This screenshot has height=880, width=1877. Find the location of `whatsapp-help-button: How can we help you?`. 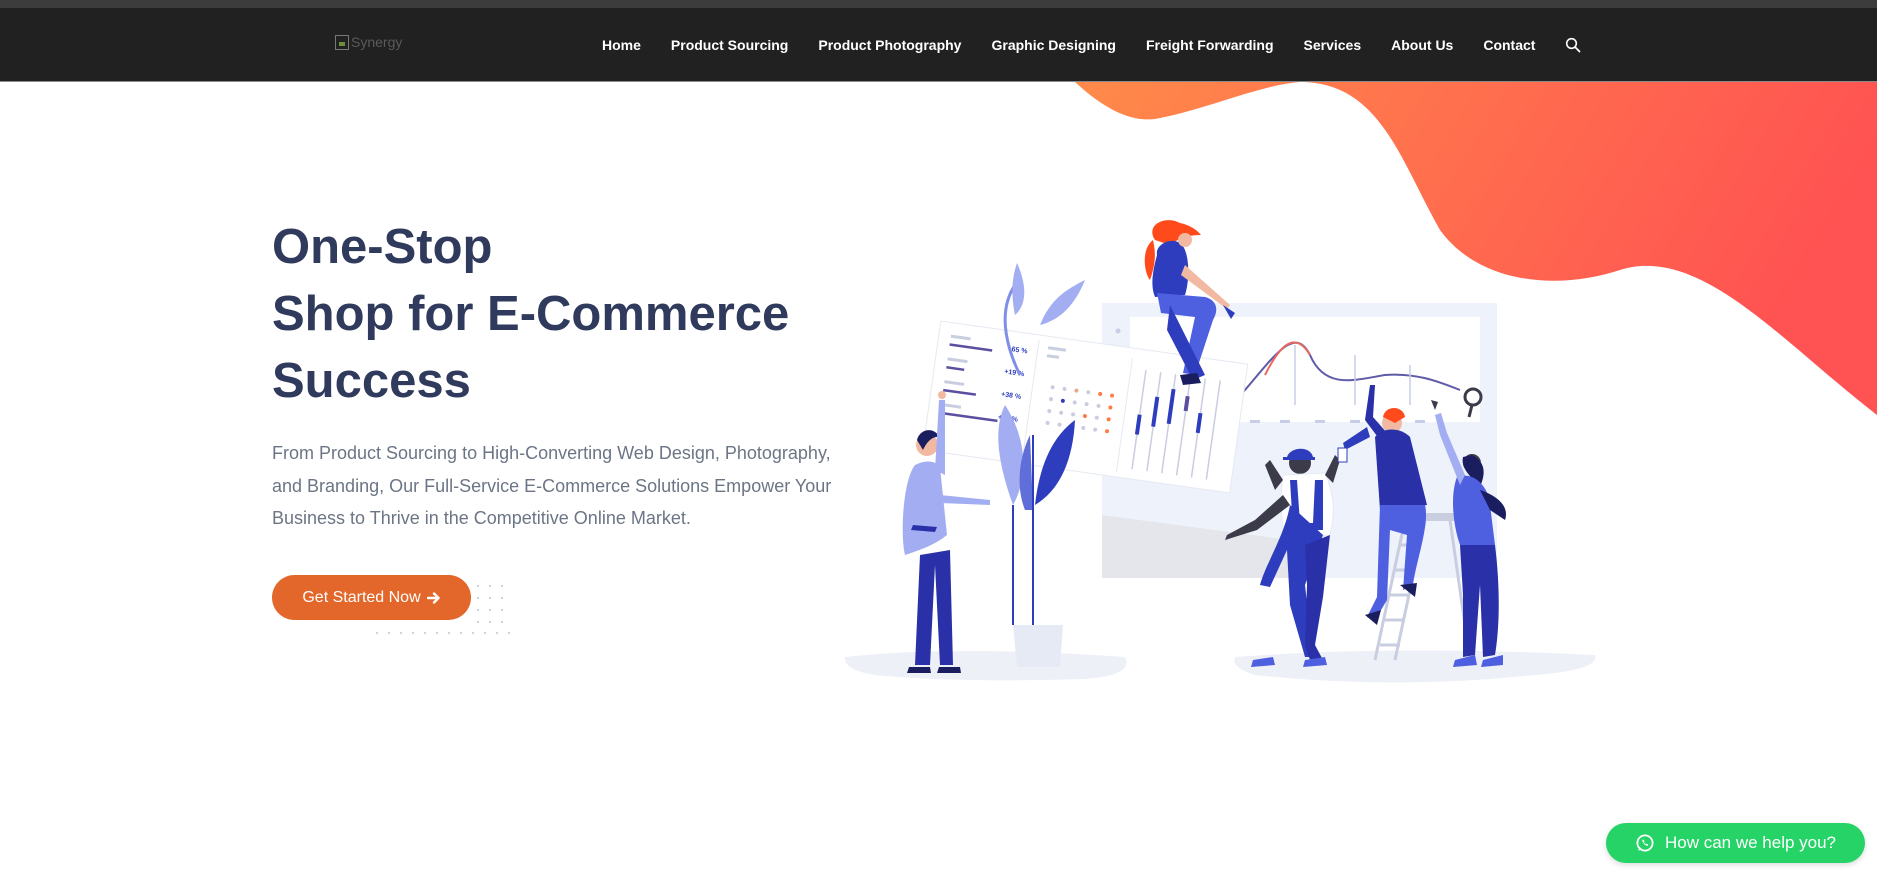

whatsapp-help-button: How can we help you? is located at coordinates (1735, 843).